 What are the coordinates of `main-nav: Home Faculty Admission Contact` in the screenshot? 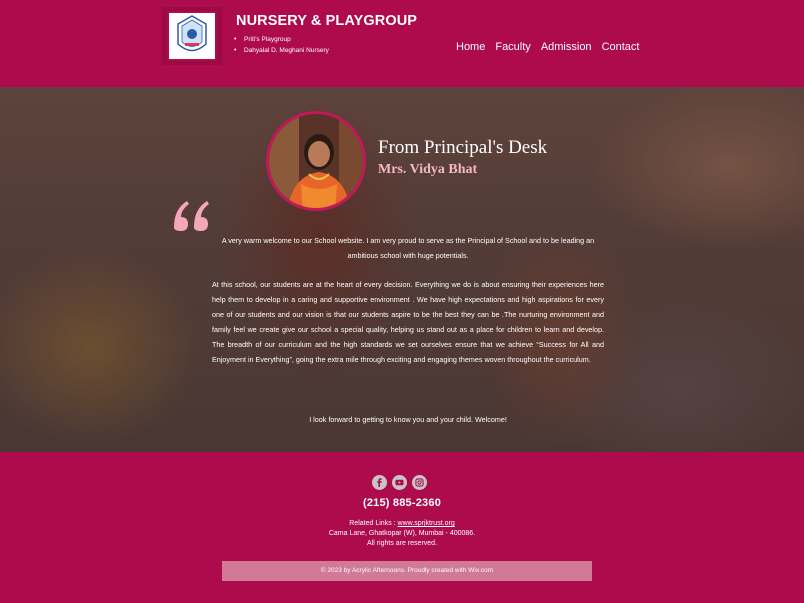 It's located at (552, 47).